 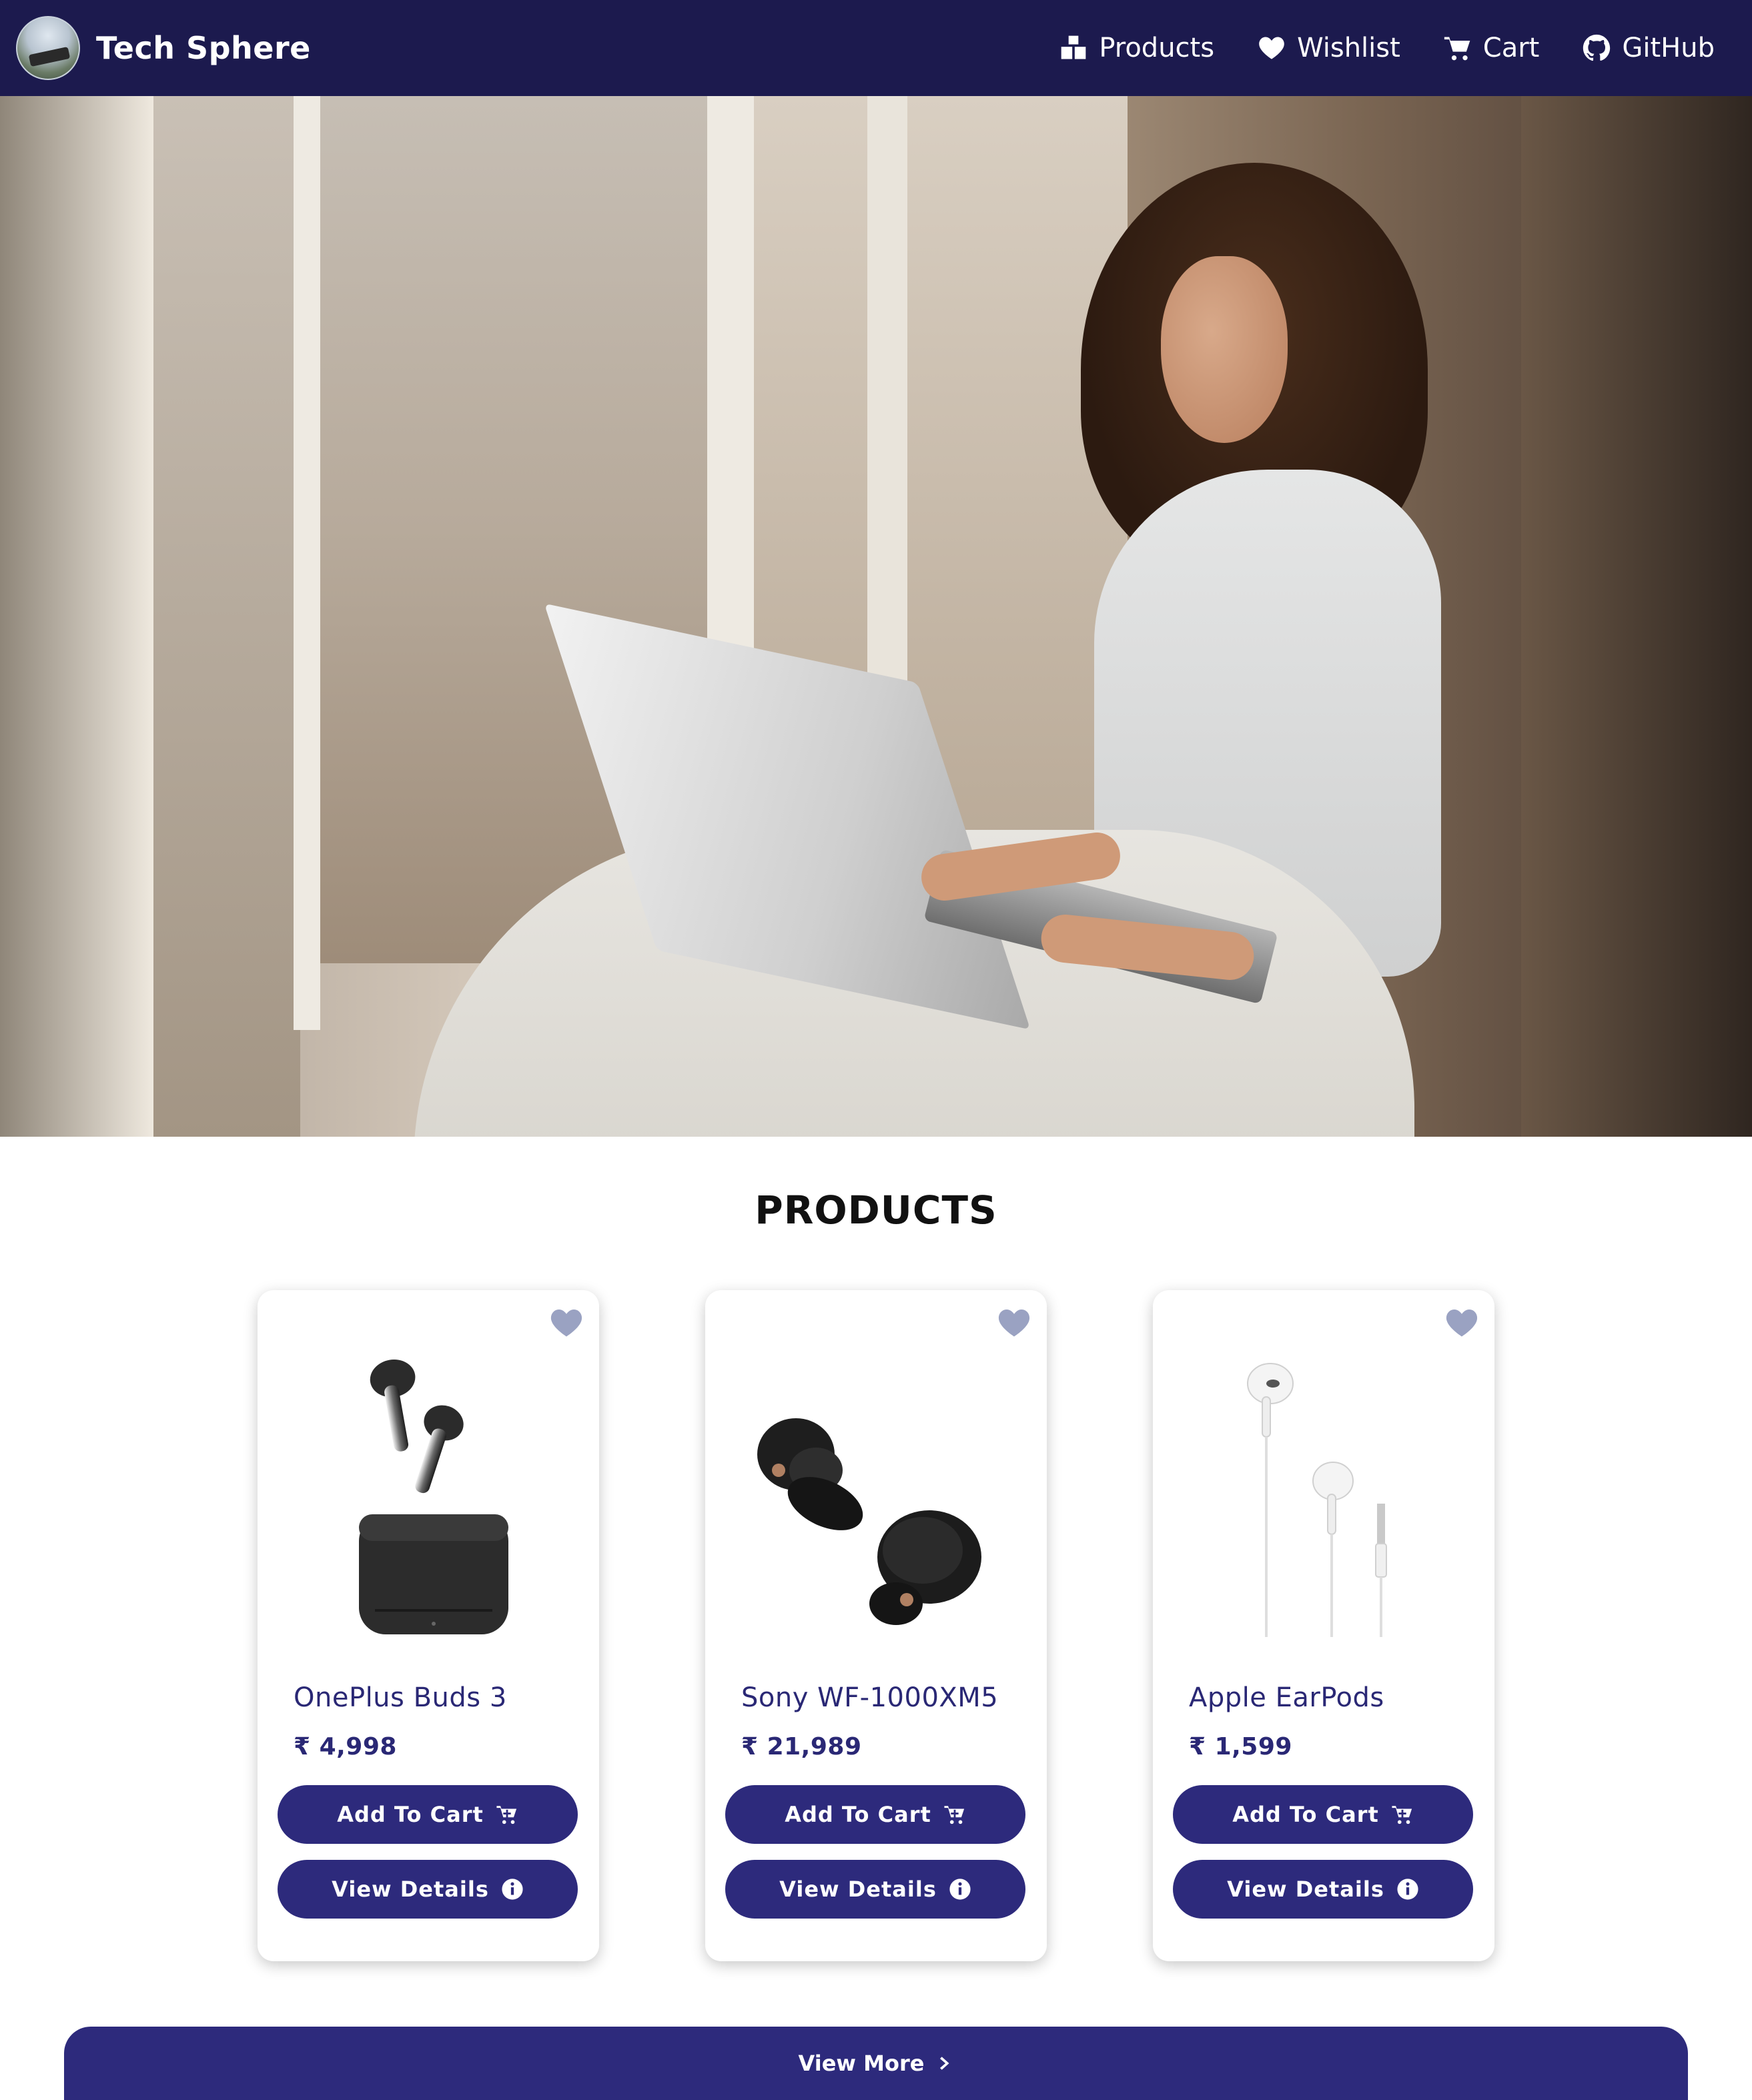 I want to click on product-price: ₹ 21,989, so click(x=801, y=1746).